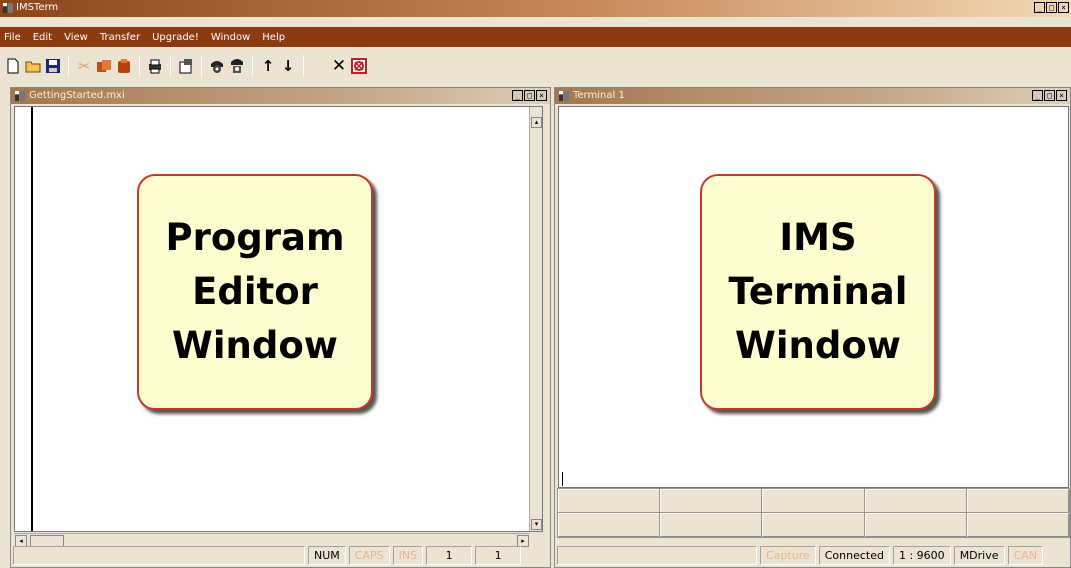 Image resolution: width=1071 pixels, height=568 pixels. Describe the element at coordinates (535, 65) in the screenshot. I see `toolbar: ✂ ↑ ↓ ✕` at that location.